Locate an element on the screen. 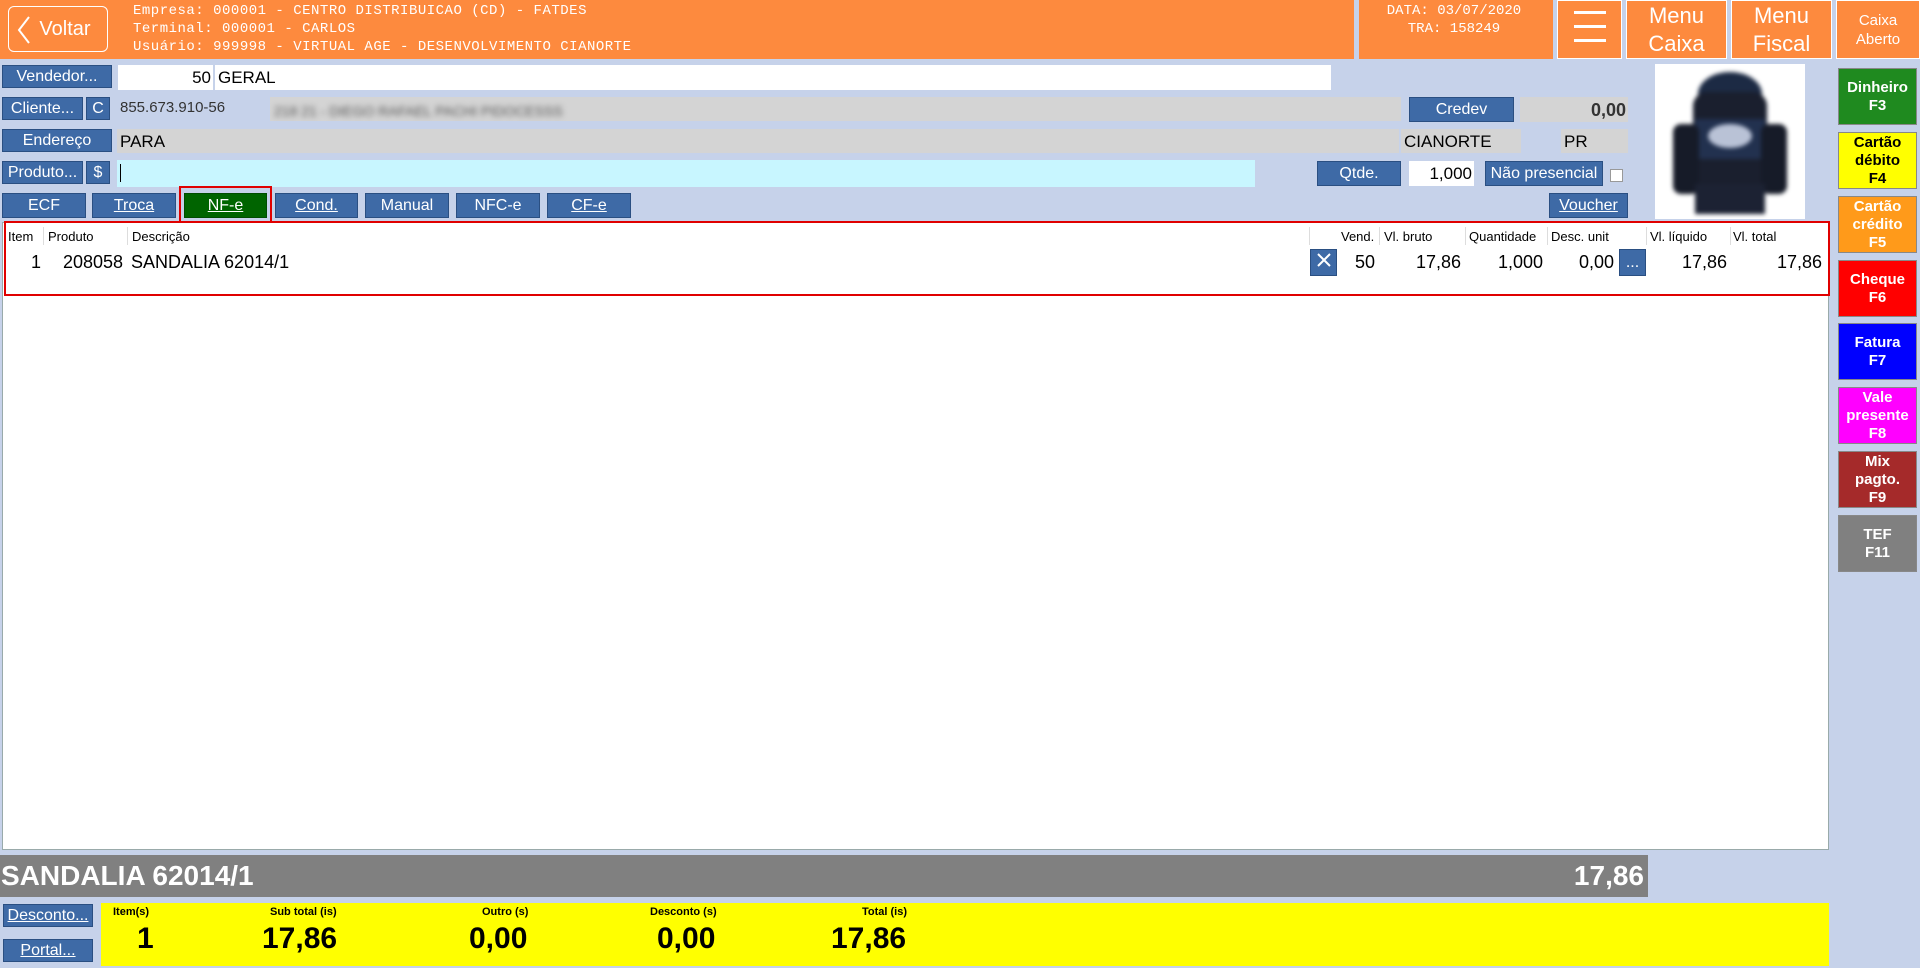 The height and width of the screenshot is (968, 1920). qtde-label: Qtde. is located at coordinates (1359, 173).